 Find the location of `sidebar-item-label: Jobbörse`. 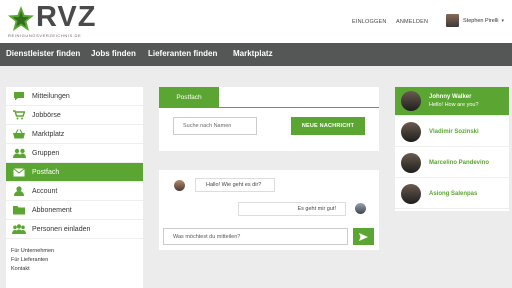

sidebar-item-label: Jobbörse is located at coordinates (46, 115).